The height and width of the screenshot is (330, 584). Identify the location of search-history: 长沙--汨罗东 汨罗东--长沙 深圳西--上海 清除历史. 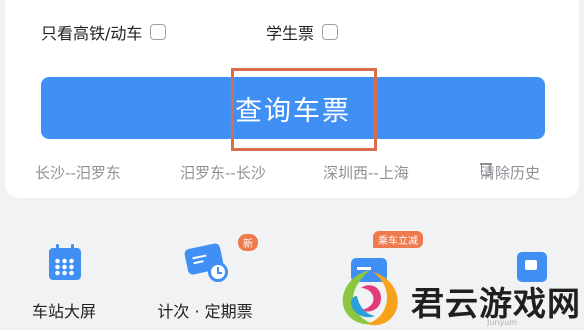
(292, 173).